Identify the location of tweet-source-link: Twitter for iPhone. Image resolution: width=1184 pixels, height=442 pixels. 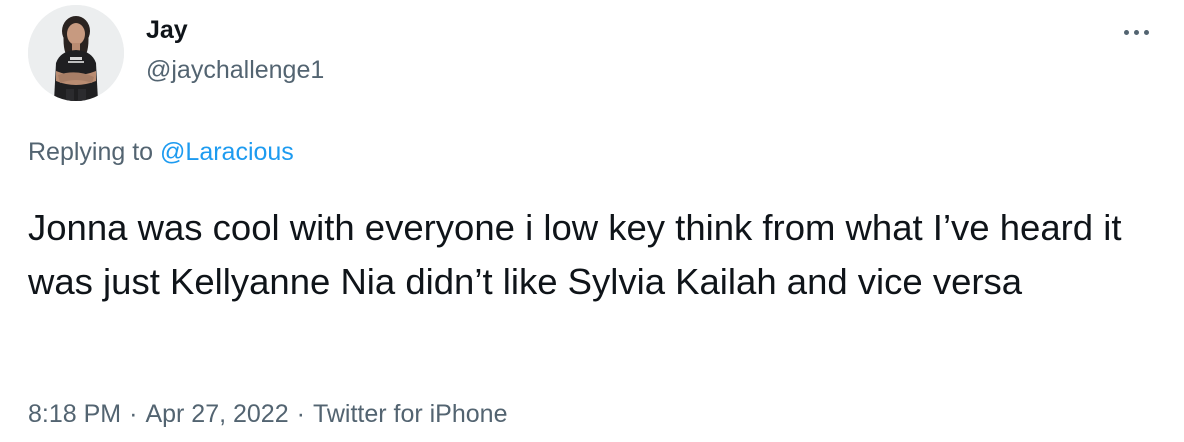
(410, 414).